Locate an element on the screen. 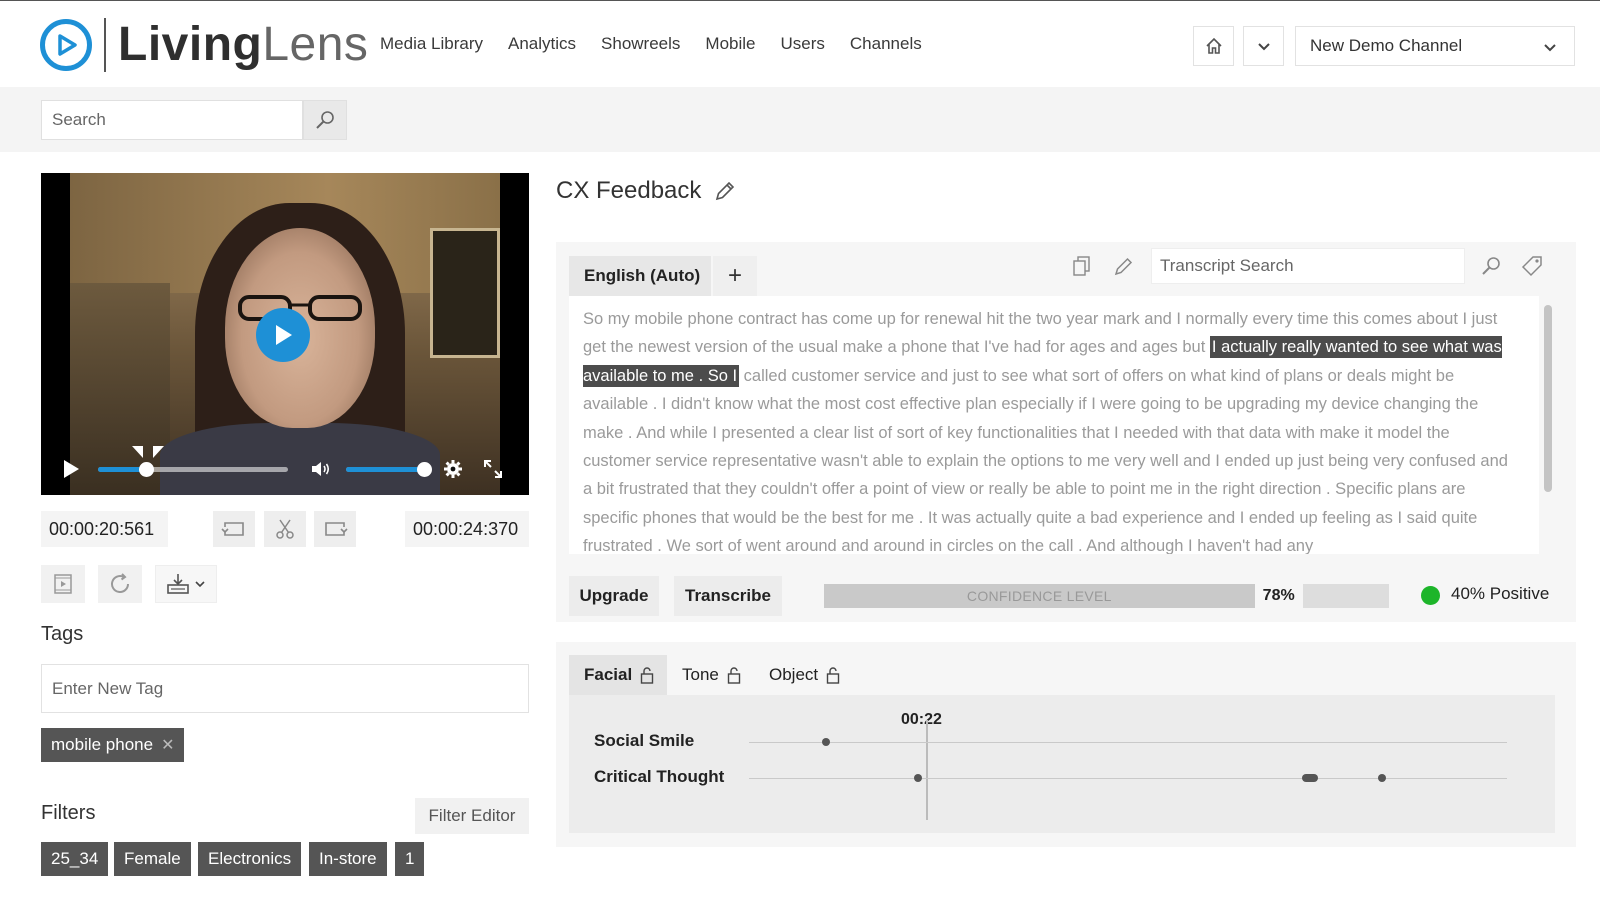  confidence-value: 78% is located at coordinates (1278, 596).